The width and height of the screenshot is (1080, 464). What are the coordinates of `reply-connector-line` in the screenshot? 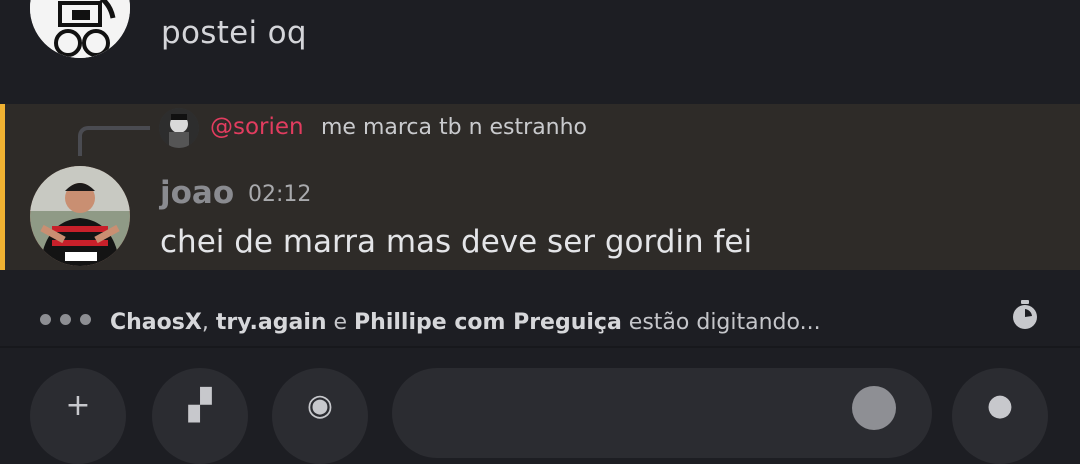 It's located at (114, 141).